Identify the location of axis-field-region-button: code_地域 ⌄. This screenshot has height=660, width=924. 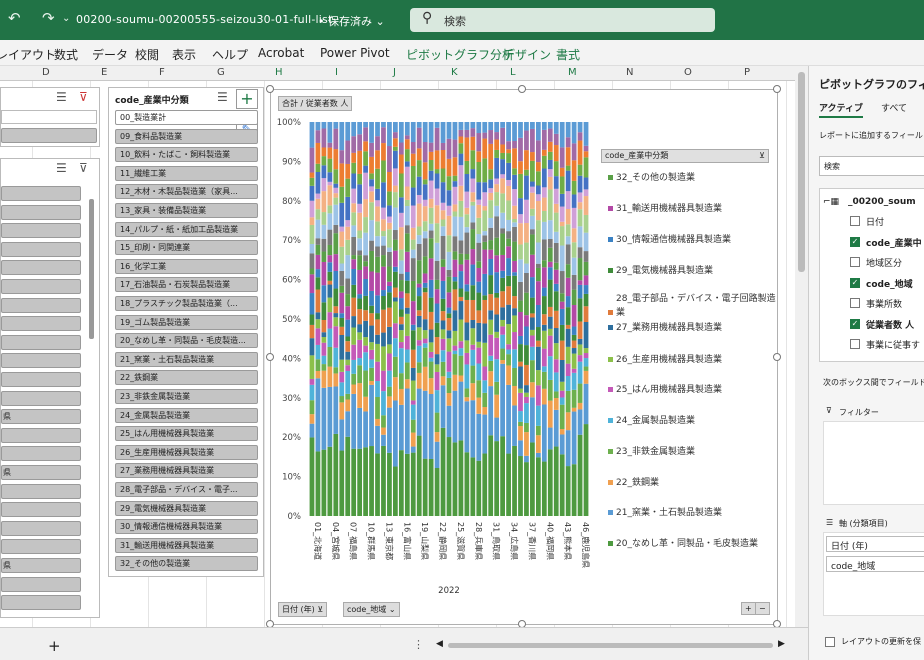
(371, 609).